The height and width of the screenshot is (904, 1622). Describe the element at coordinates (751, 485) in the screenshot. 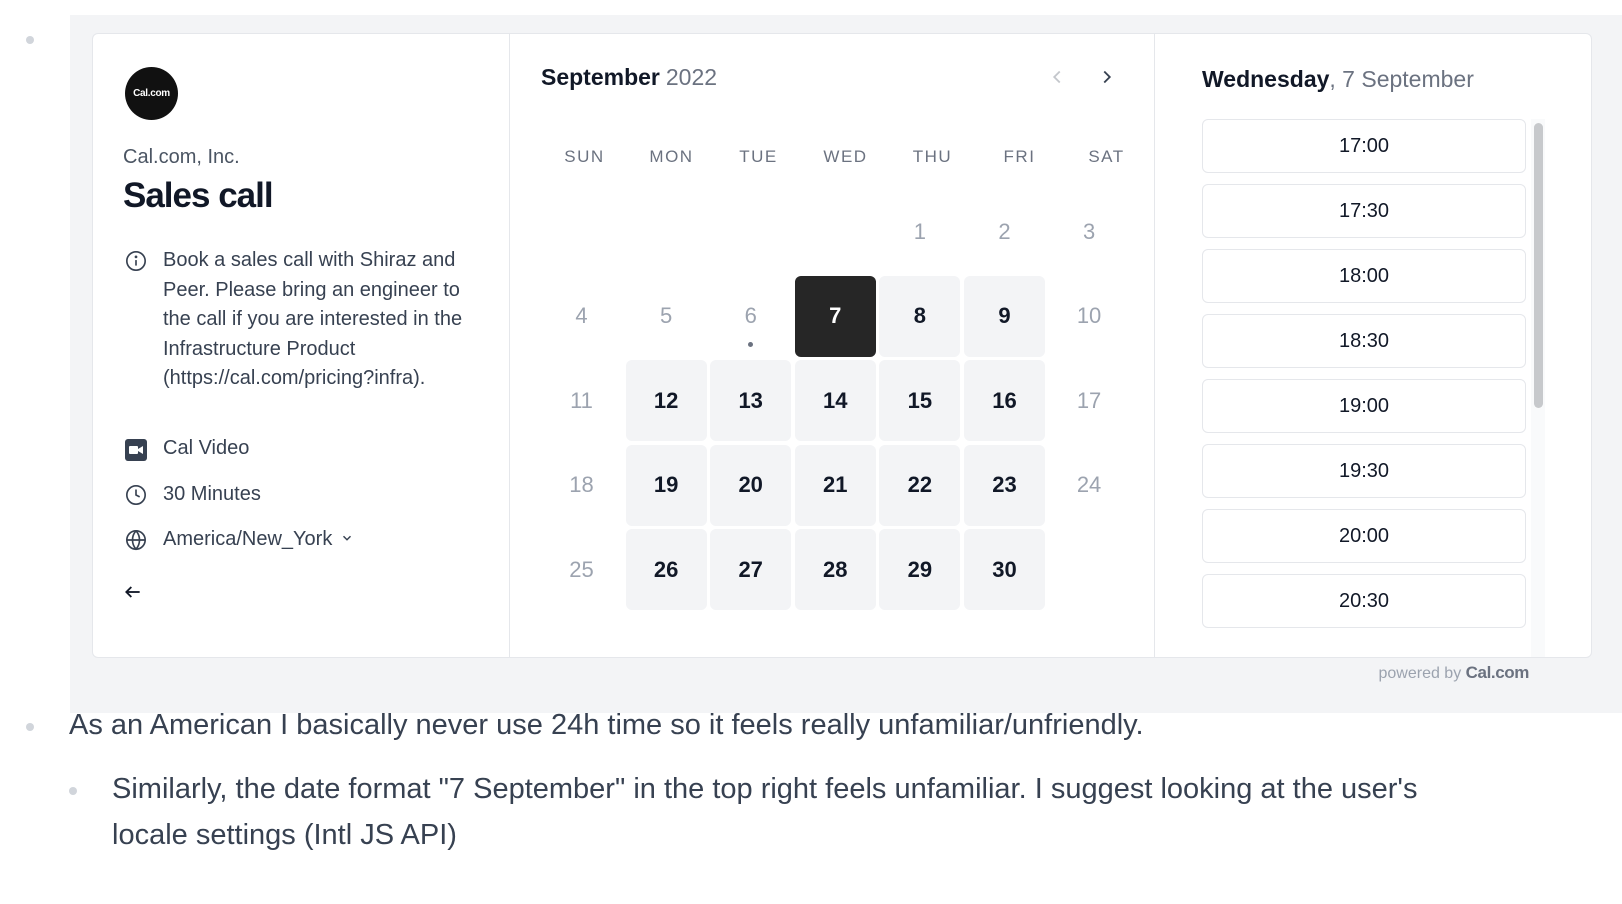

I see `day-cell-available: 20` at that location.